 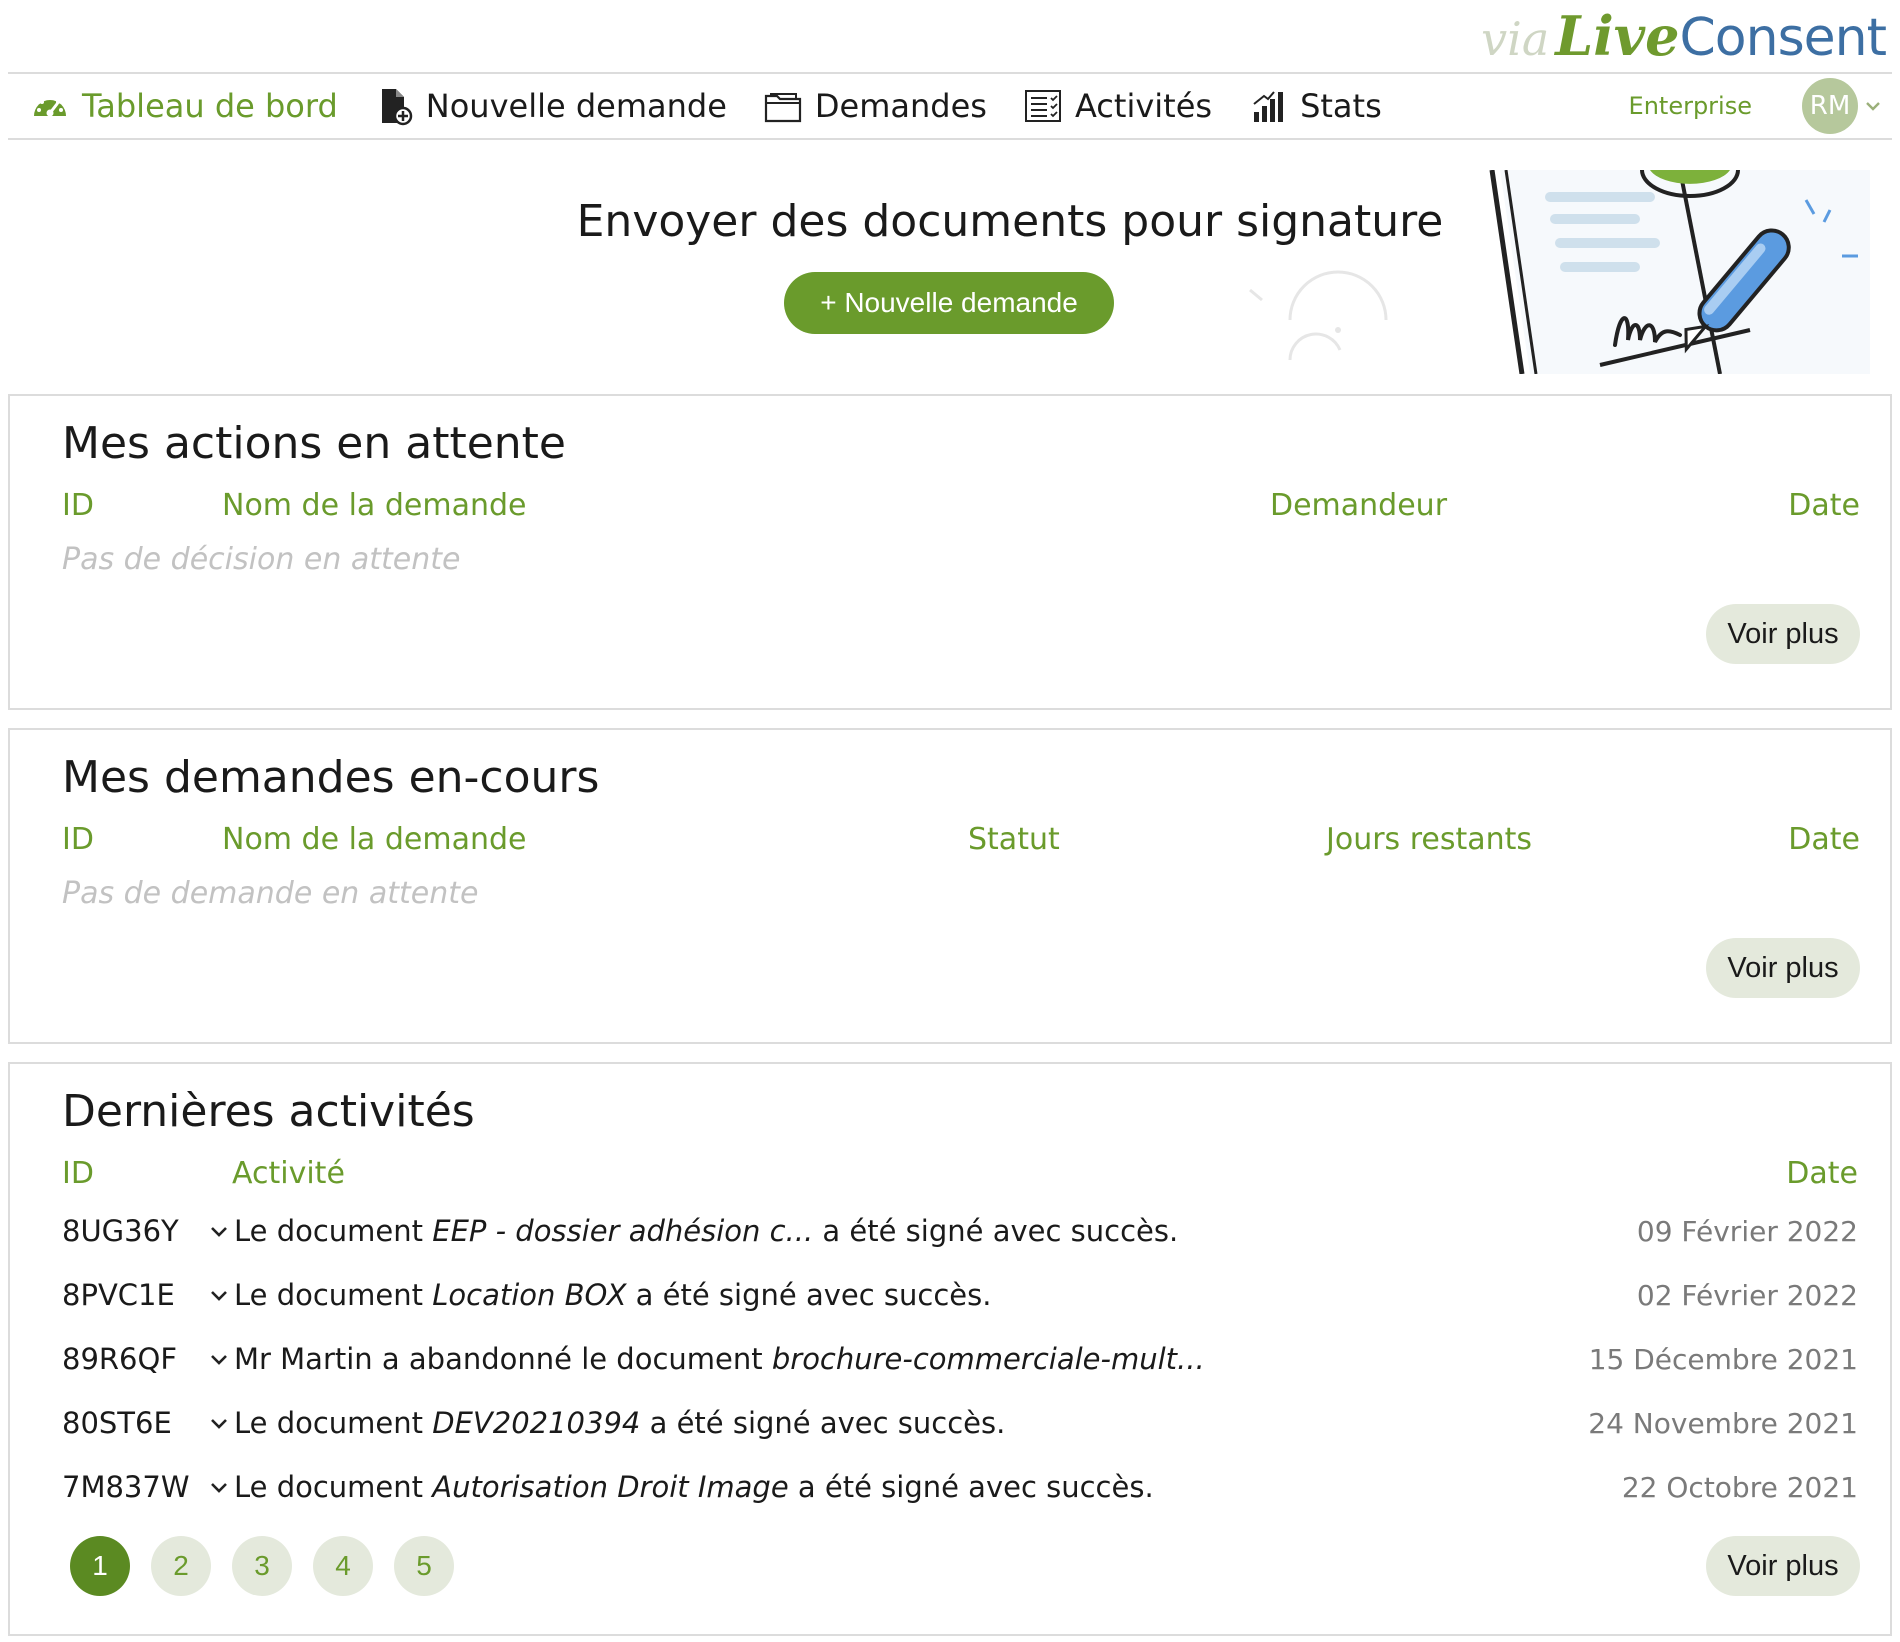 What do you see at coordinates (268, 1111) in the screenshot?
I see `latest-activities-title: Dernières activités` at bounding box center [268, 1111].